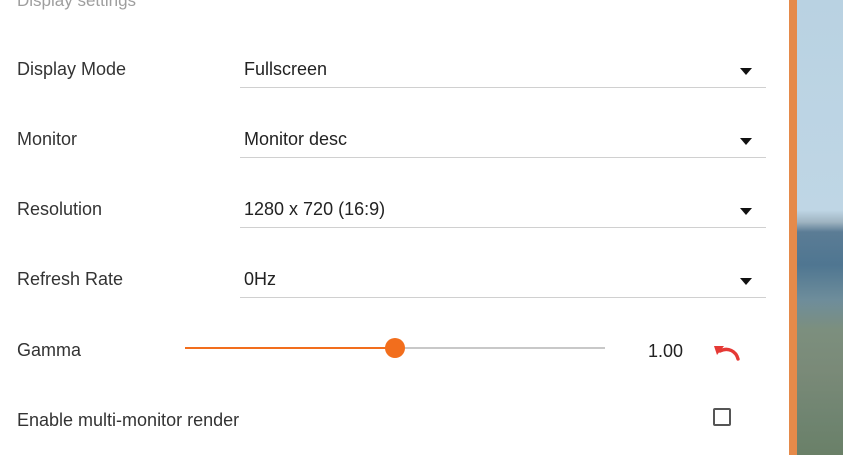 Image resolution: width=843 pixels, height=455 pixels. What do you see at coordinates (60, 209) in the screenshot?
I see `resolution-label: Resolution` at bounding box center [60, 209].